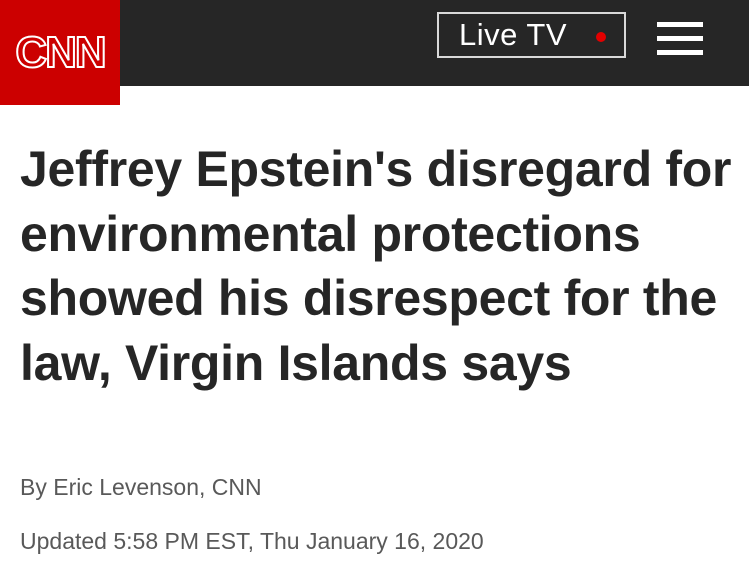  I want to click on hamburger-menu-icon, so click(680, 40).